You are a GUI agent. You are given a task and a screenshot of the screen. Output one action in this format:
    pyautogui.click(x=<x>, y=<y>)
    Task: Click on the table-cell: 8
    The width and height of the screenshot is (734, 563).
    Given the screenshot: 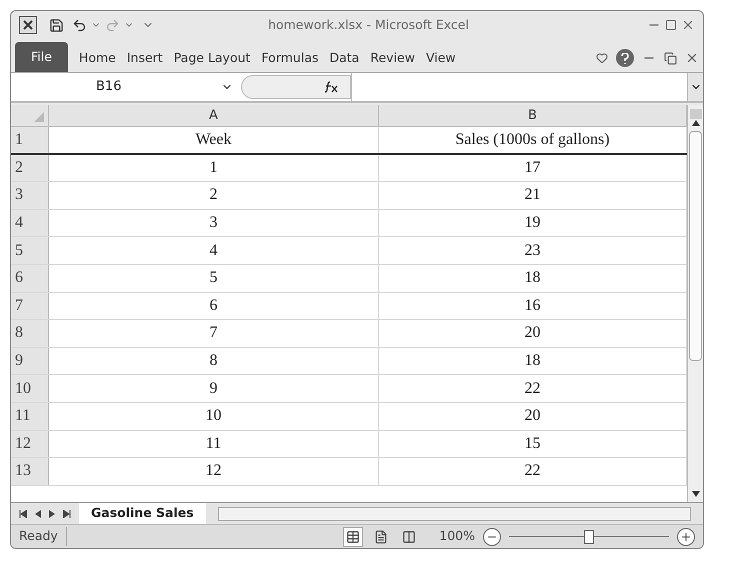 What is the action you would take?
    pyautogui.click(x=214, y=361)
    